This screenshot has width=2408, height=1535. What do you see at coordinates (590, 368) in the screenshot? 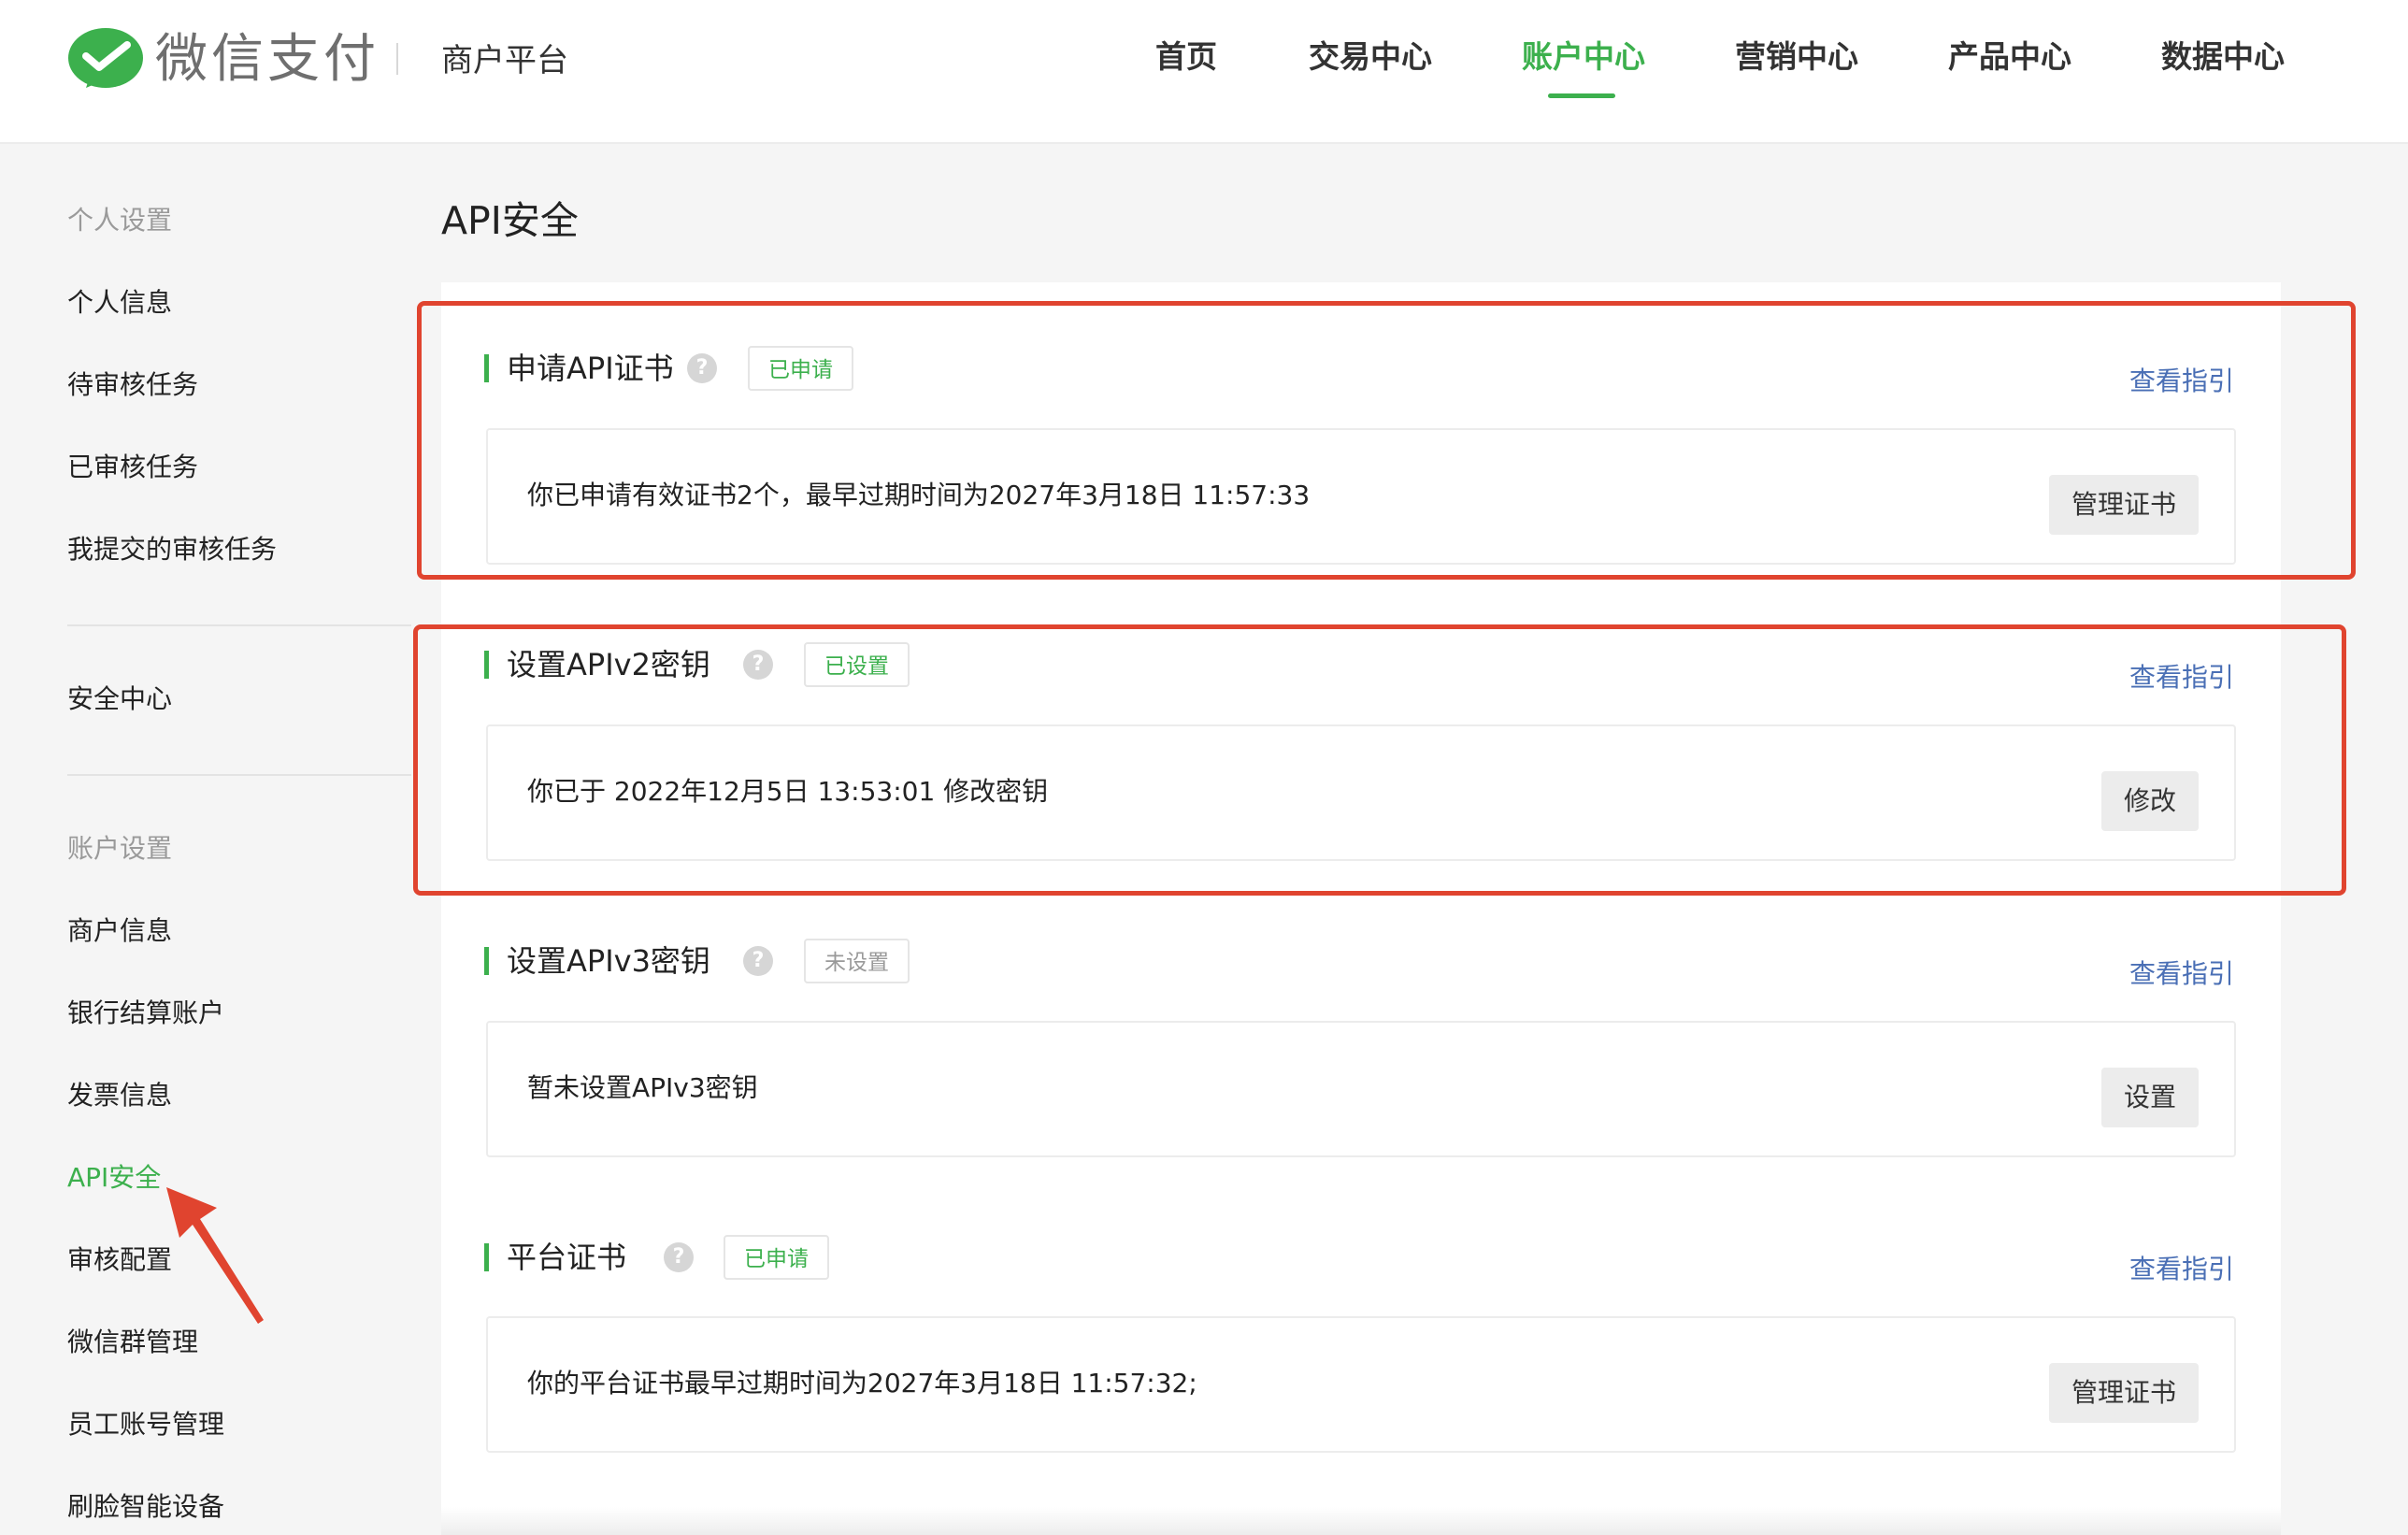
I see `section-title-api-certificate: 申请API证书` at bounding box center [590, 368].